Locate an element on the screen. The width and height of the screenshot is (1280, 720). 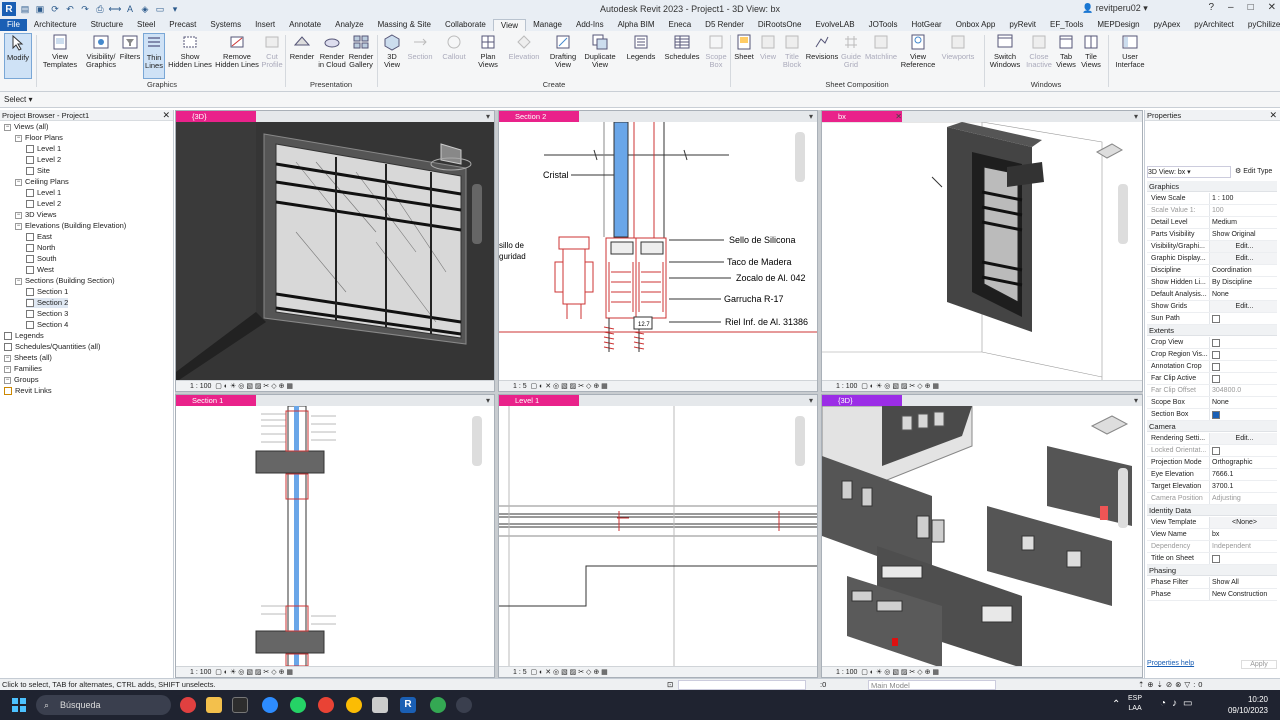
tab-file: File is located at coordinates (13, 25).